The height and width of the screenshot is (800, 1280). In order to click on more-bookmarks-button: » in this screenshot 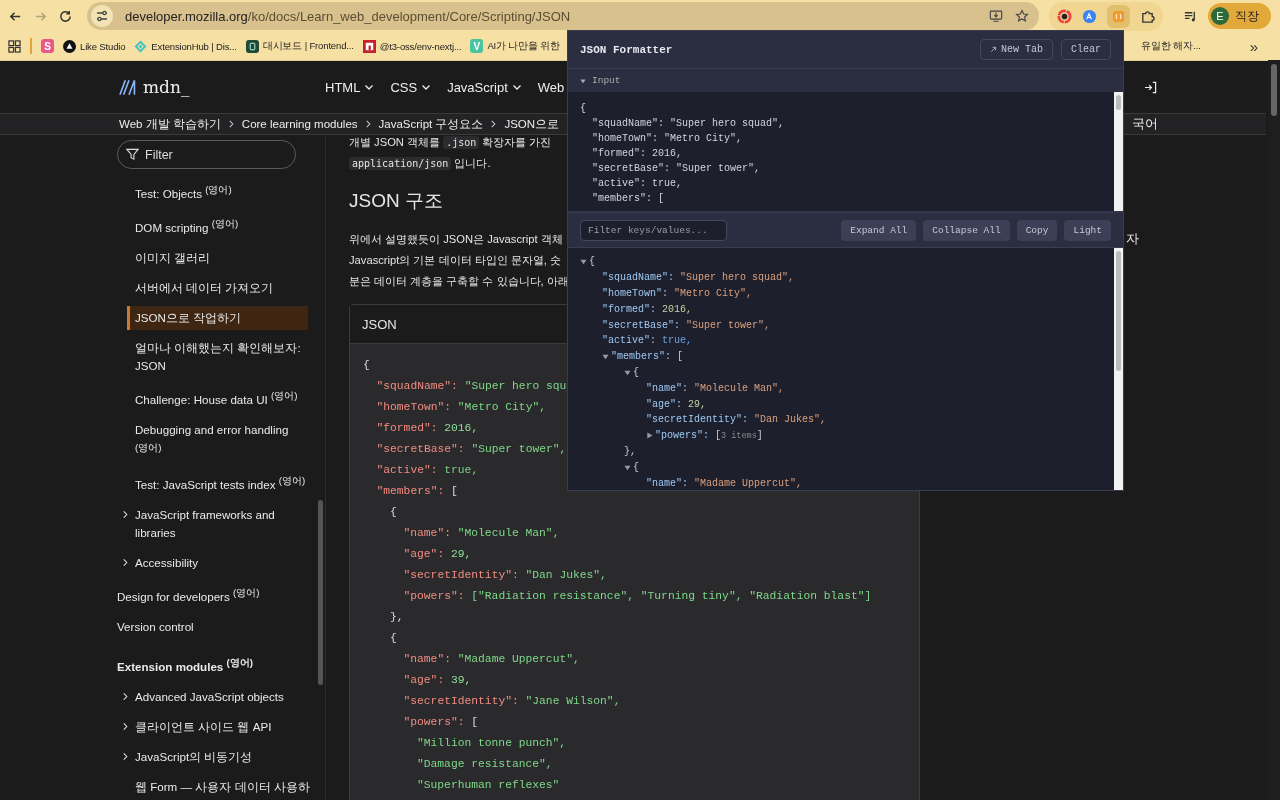, I will do `click(1253, 46)`.